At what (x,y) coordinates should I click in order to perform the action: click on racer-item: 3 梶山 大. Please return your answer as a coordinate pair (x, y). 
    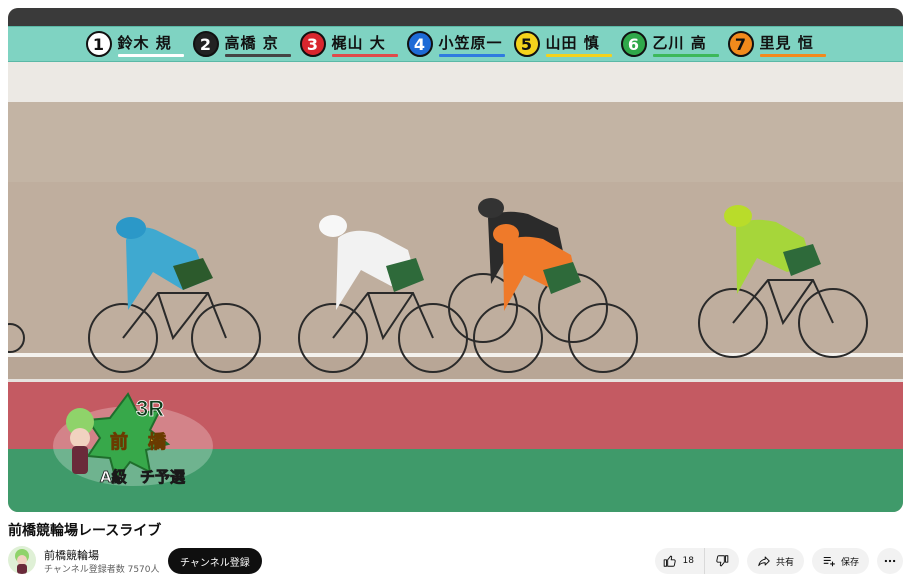
    Looking at the image, I should click on (348, 44).